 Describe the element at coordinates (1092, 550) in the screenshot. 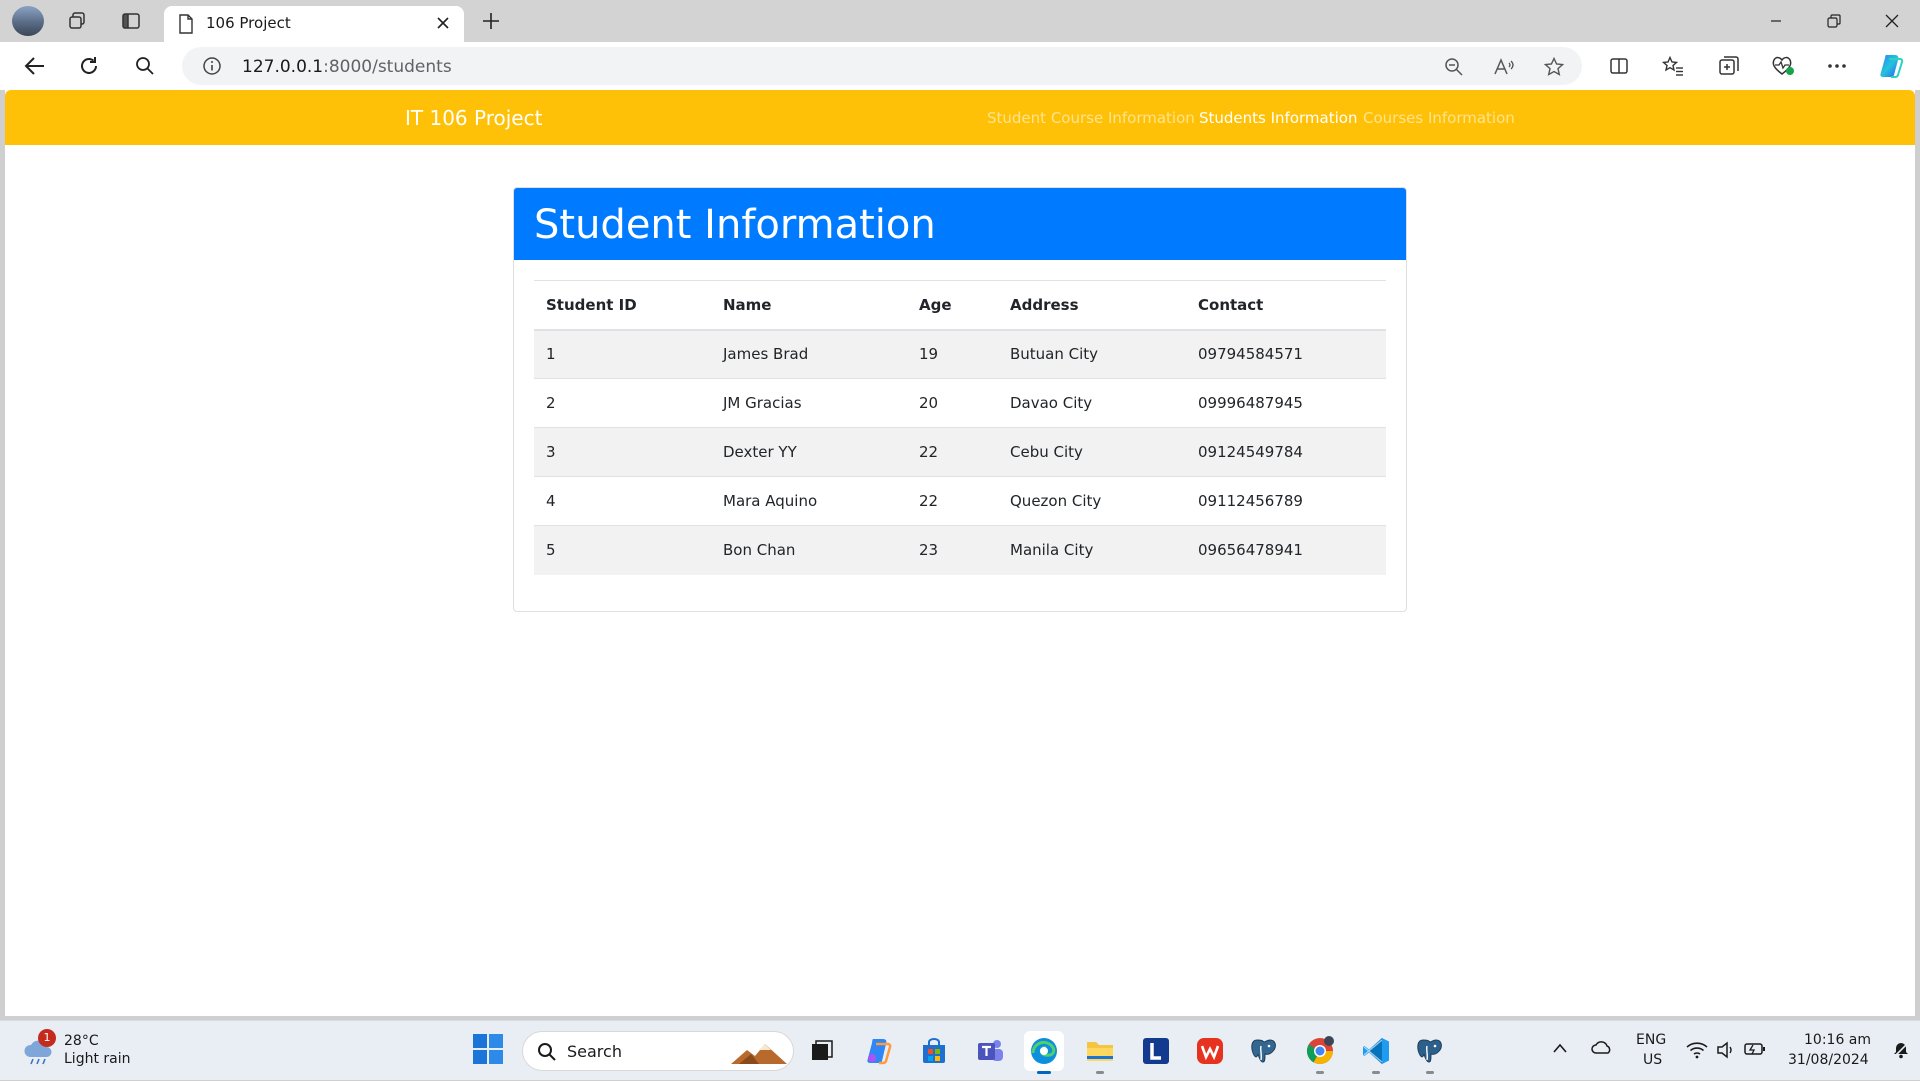

I see `cell-address: Manila City` at that location.